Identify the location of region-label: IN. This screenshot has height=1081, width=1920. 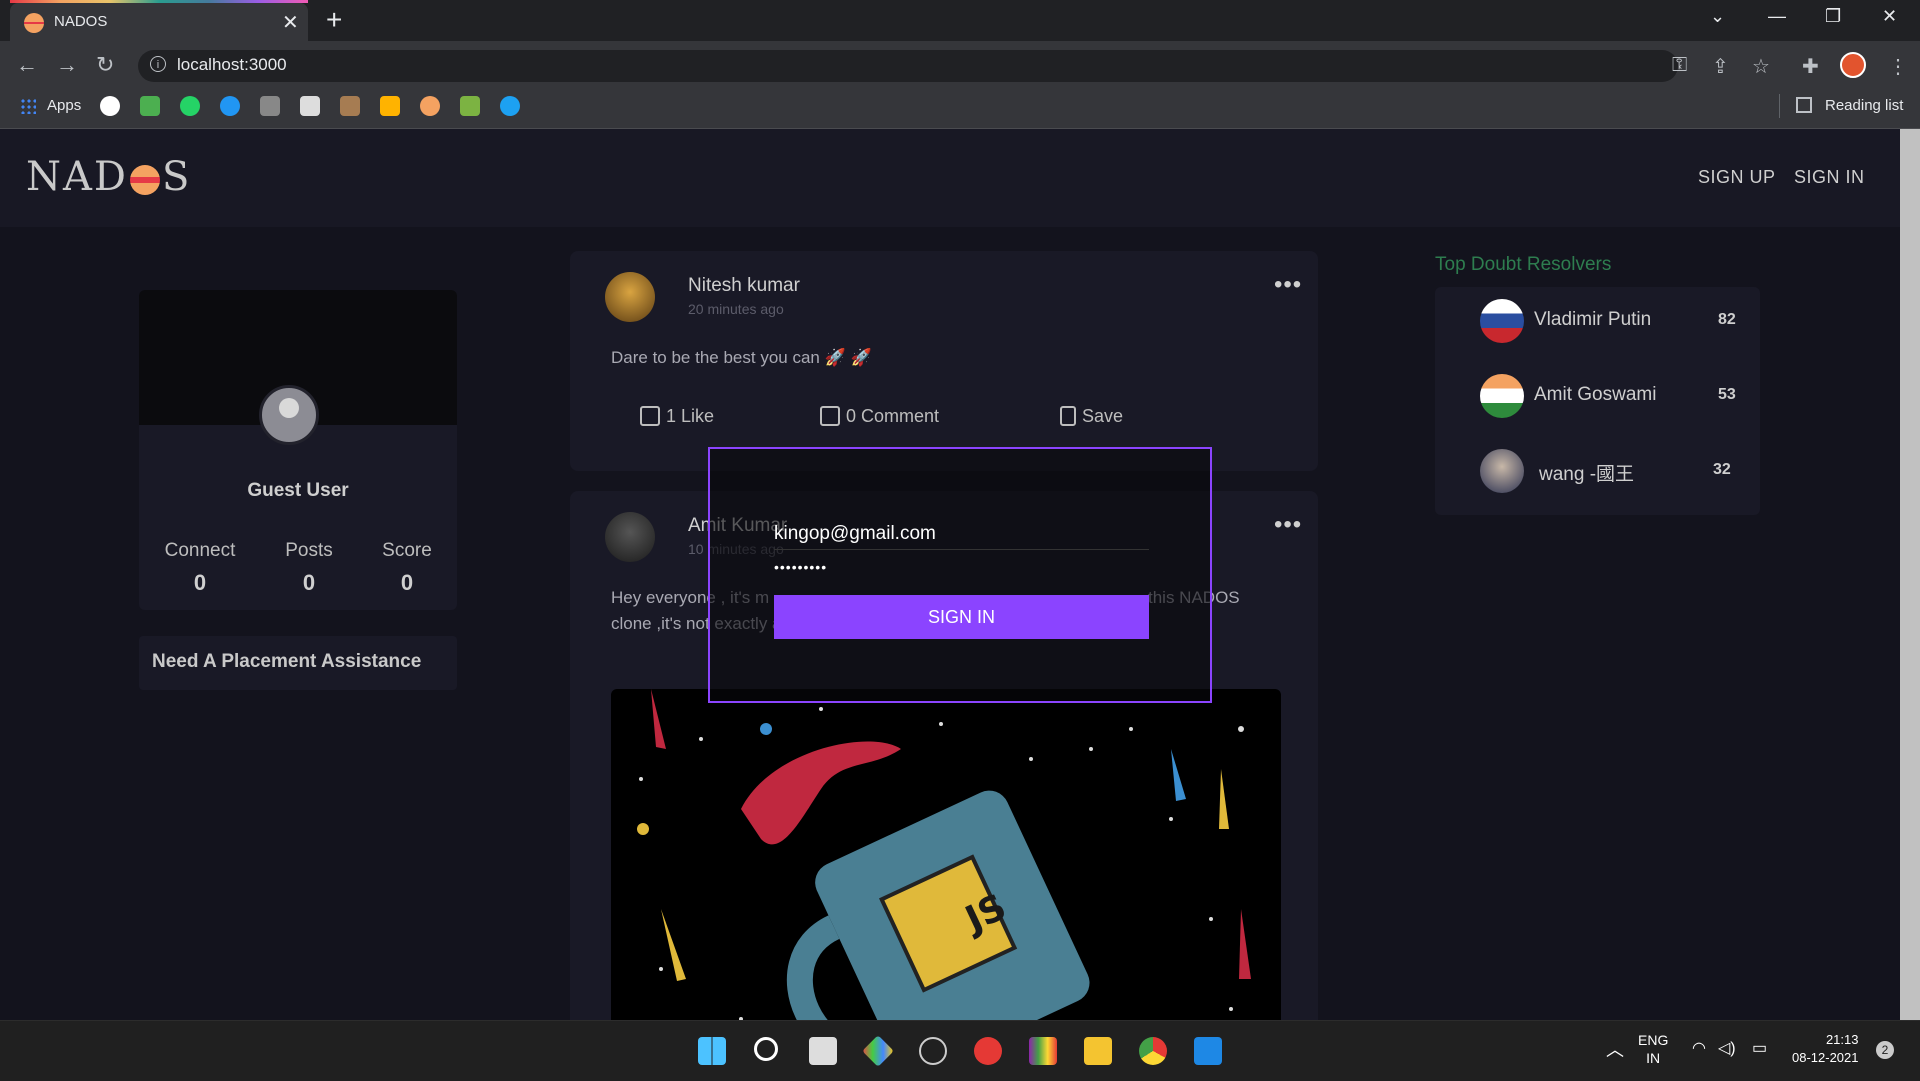
(1653, 1058).